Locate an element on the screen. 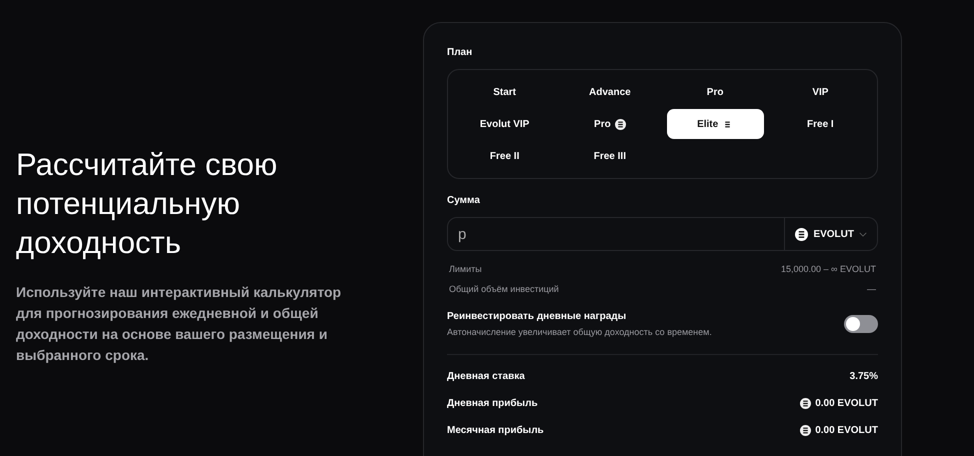 This screenshot has height=456, width=974. plan-option: Elite is located at coordinates (715, 124).